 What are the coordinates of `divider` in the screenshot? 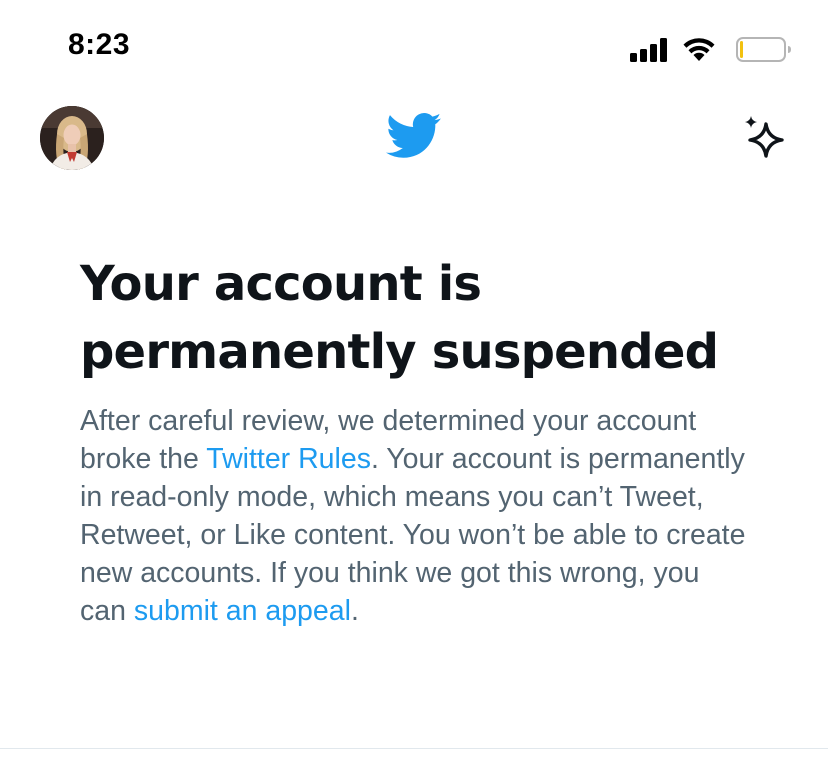 It's located at (414, 748).